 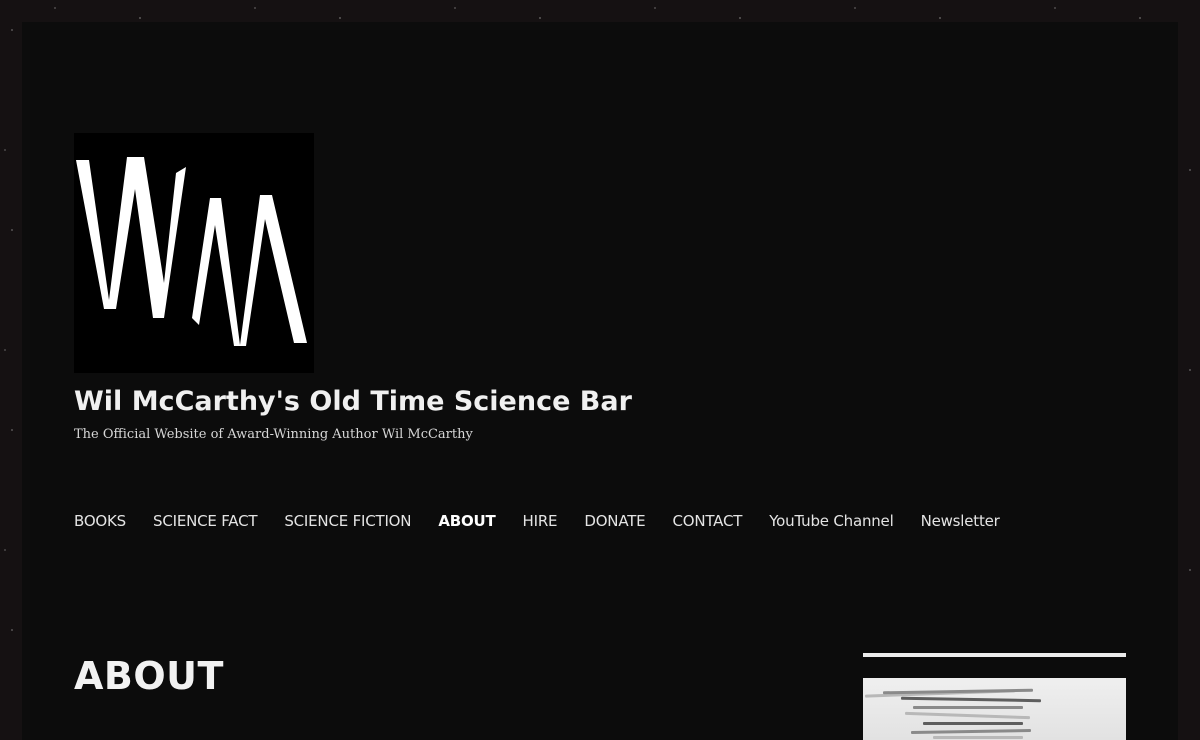 I want to click on nav-item-hire: HIRE, so click(x=540, y=521).